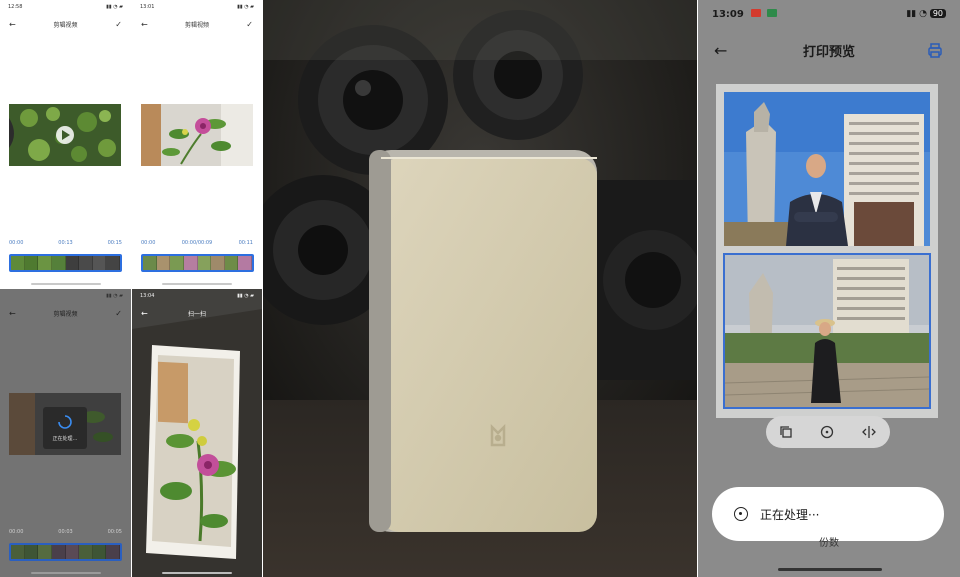 The height and width of the screenshot is (577, 960). Describe the element at coordinates (937, 13) in the screenshot. I see `battery-indicator: 90` at that location.